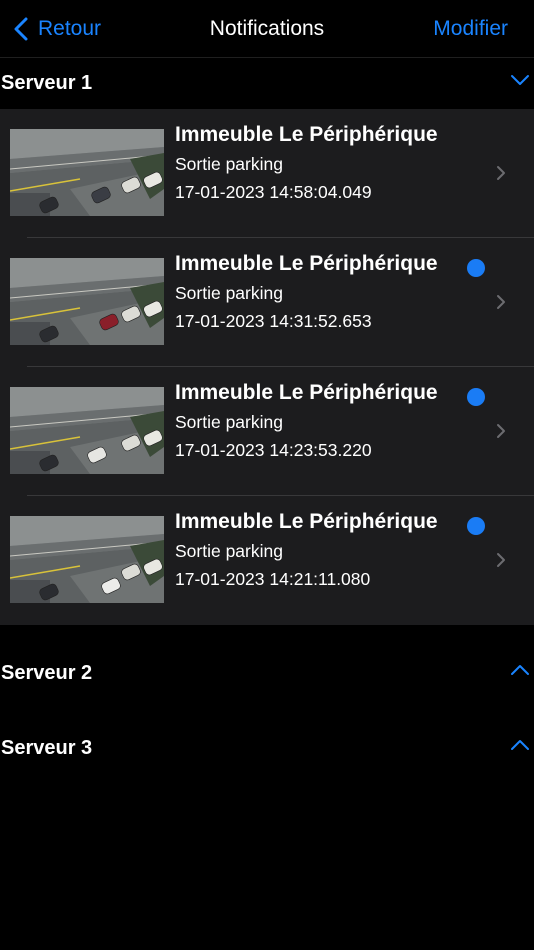 This screenshot has height=950, width=534. What do you see at coordinates (273, 579) in the screenshot?
I see `notification-timestamp: 17-01-2023 14:21:11.080` at bounding box center [273, 579].